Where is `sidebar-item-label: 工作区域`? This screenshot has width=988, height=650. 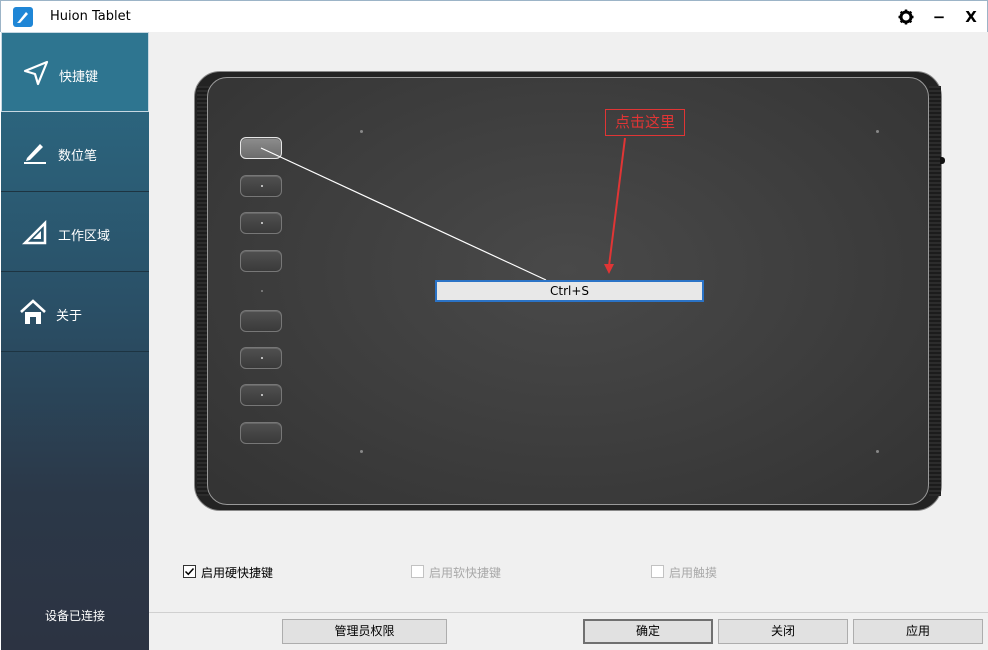 sidebar-item-label: 工作区域 is located at coordinates (84, 236).